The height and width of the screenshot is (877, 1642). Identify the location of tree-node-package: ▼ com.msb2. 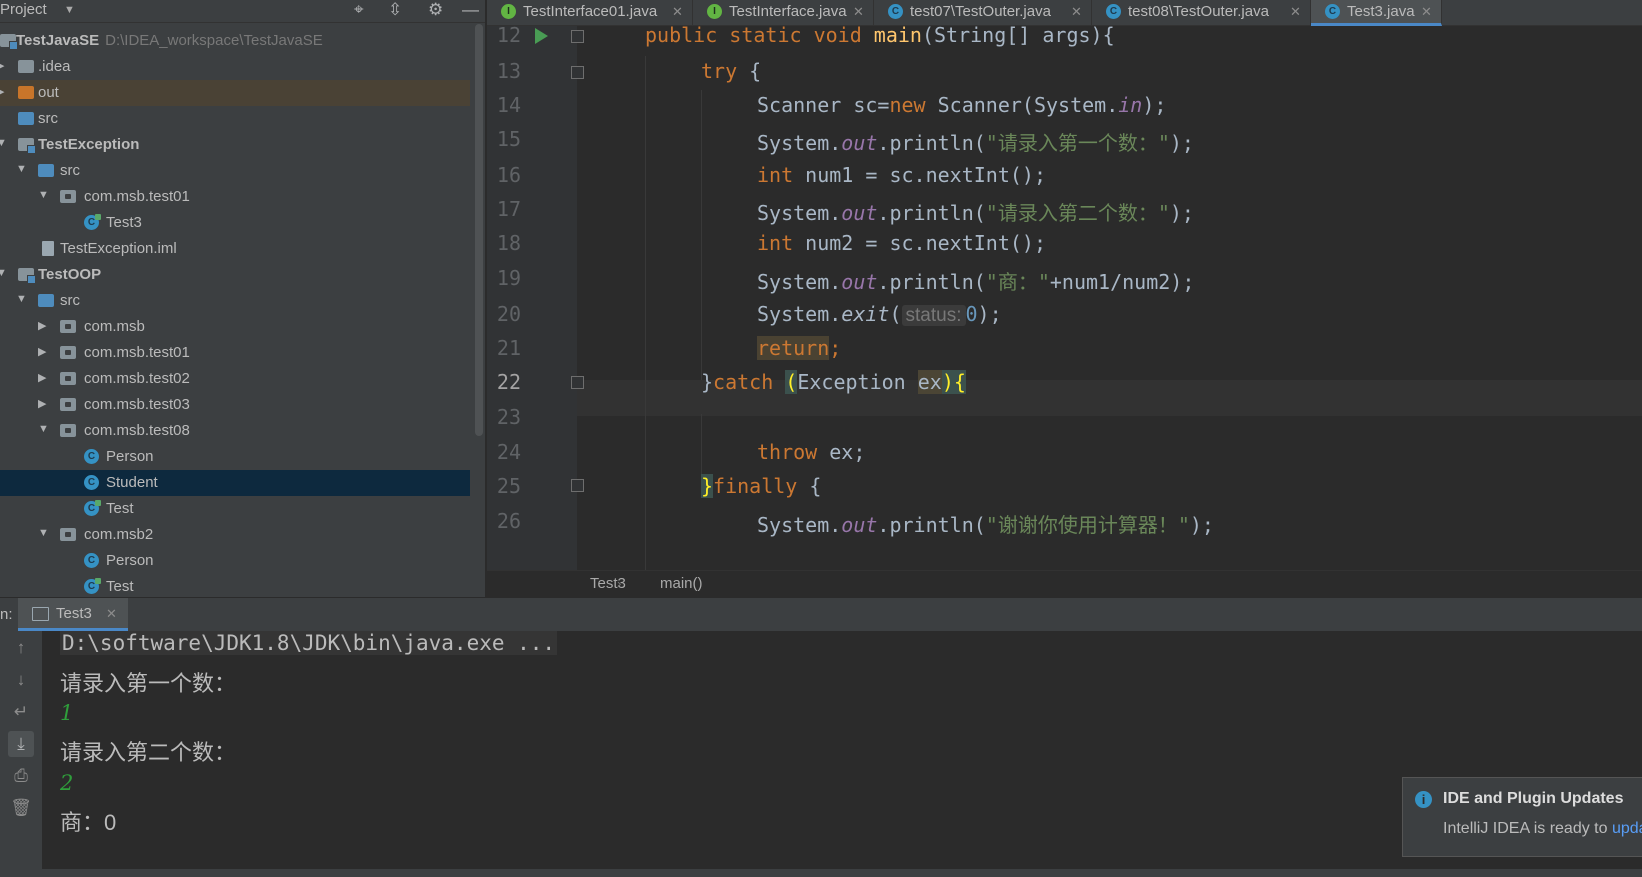
(235, 535).